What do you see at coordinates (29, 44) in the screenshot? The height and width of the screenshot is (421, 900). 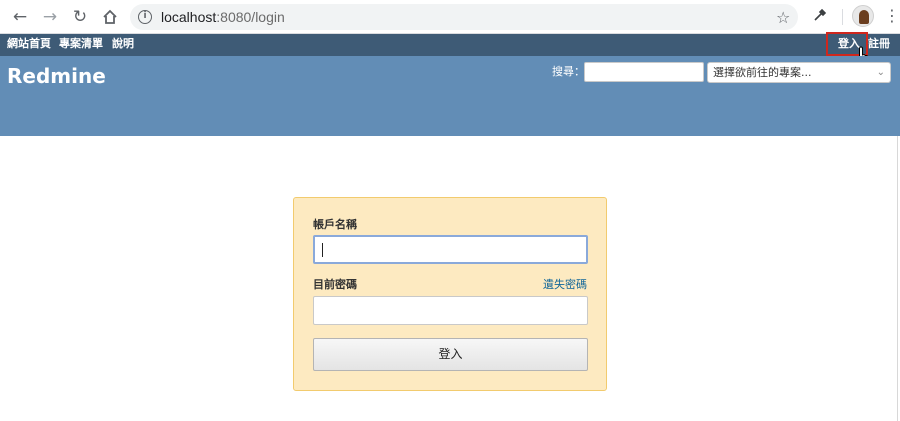 I see `top-menu-home: 網站首頁` at bounding box center [29, 44].